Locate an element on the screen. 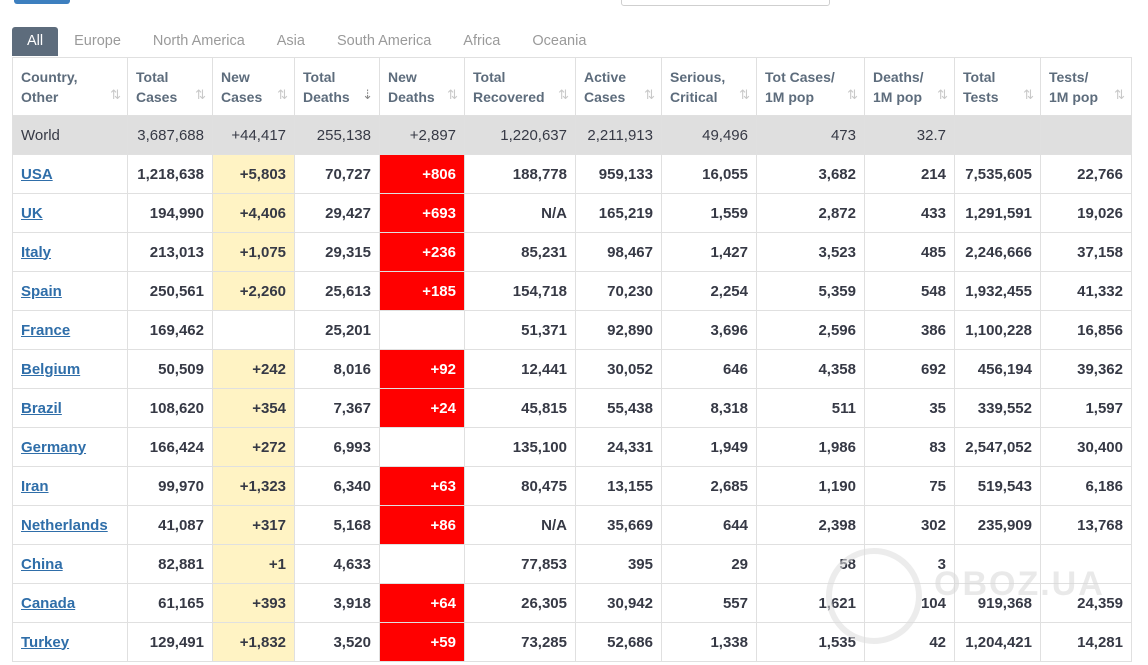  cell-total-deaths: 8,016 is located at coordinates (337, 369).